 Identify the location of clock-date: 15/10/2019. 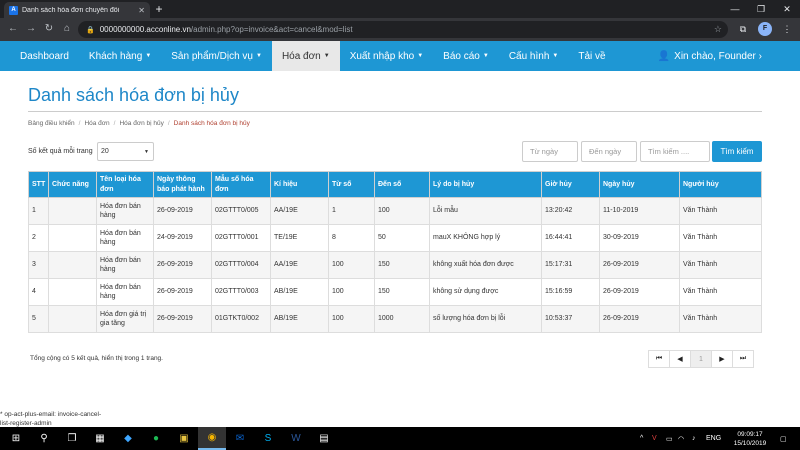
(750, 443).